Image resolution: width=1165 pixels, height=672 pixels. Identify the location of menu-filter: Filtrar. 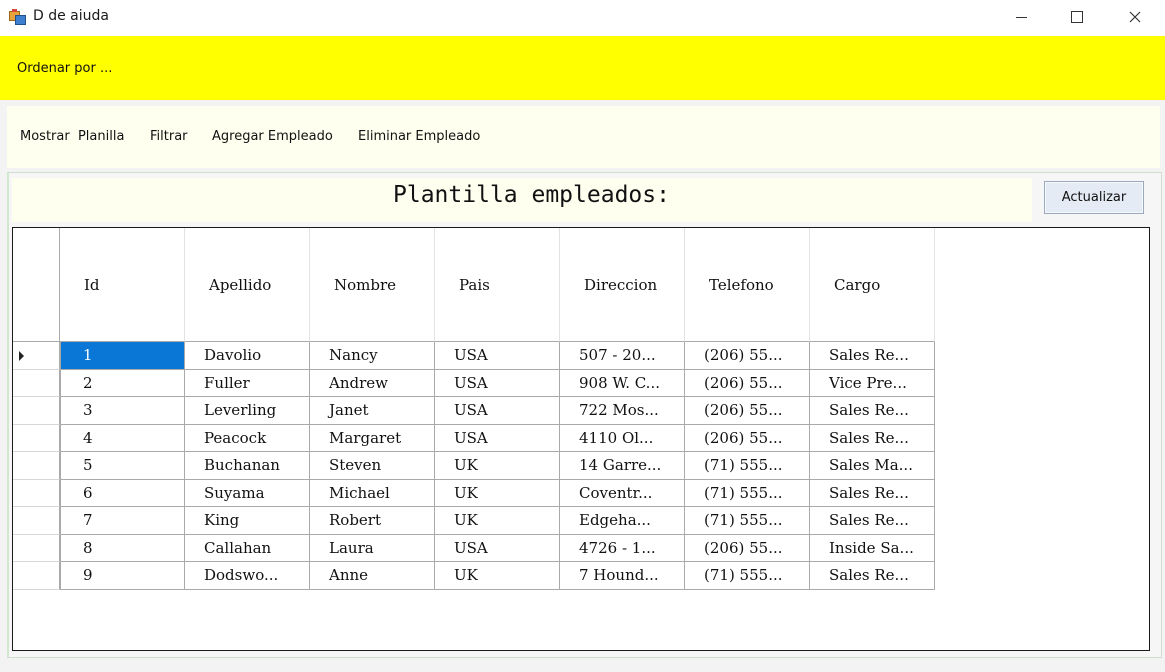
(169, 136).